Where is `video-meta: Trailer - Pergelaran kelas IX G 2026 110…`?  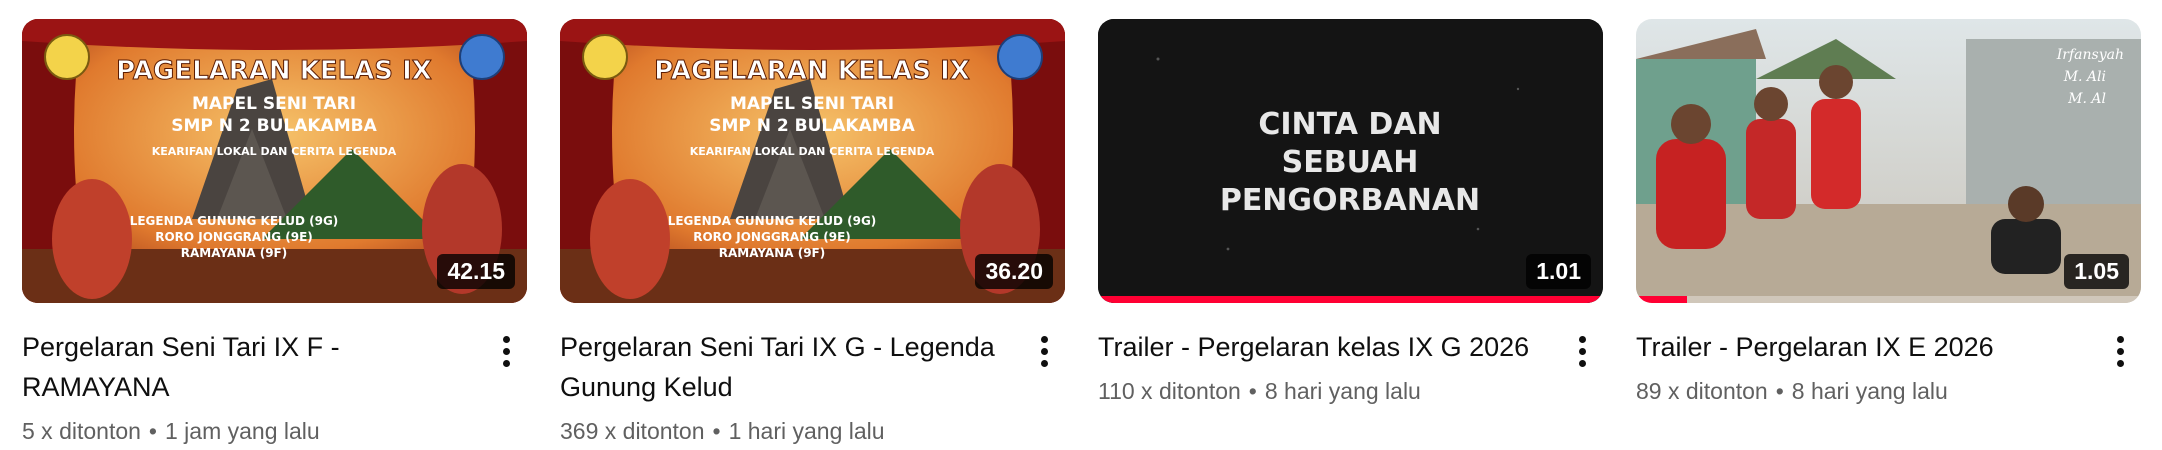
video-meta: Trailer - Pergelaran kelas IX G 2026 110… is located at coordinates (1350, 367).